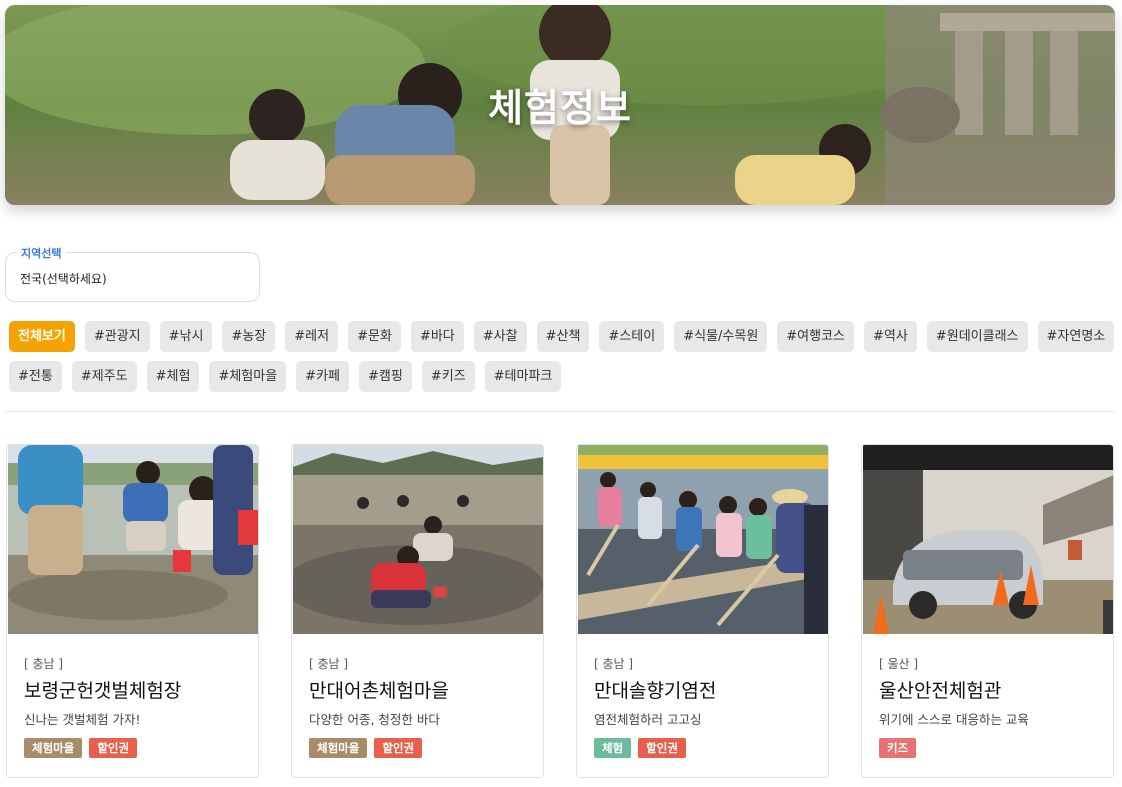  Describe the element at coordinates (379, 689) in the screenshot. I see `card-title: 만대어촌체험마을` at that location.